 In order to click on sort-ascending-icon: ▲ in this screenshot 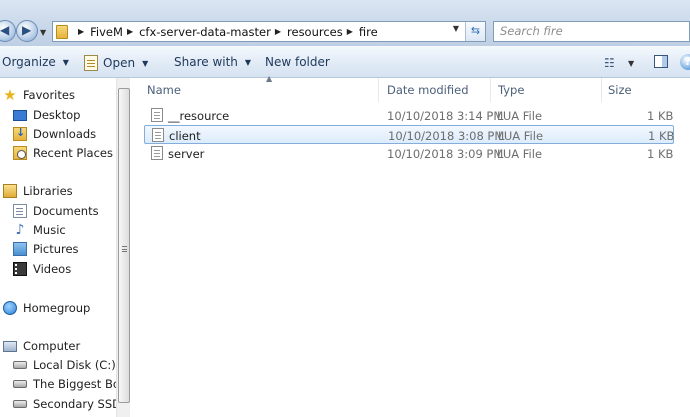, I will do `click(269, 78)`.